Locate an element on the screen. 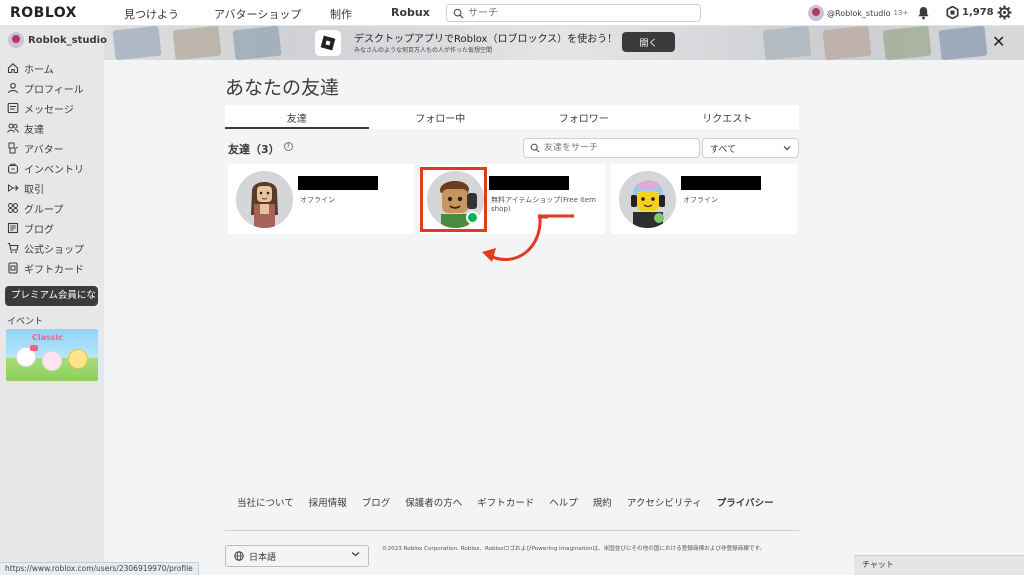 The image size is (1024, 575). robux-icon is located at coordinates (952, 12).